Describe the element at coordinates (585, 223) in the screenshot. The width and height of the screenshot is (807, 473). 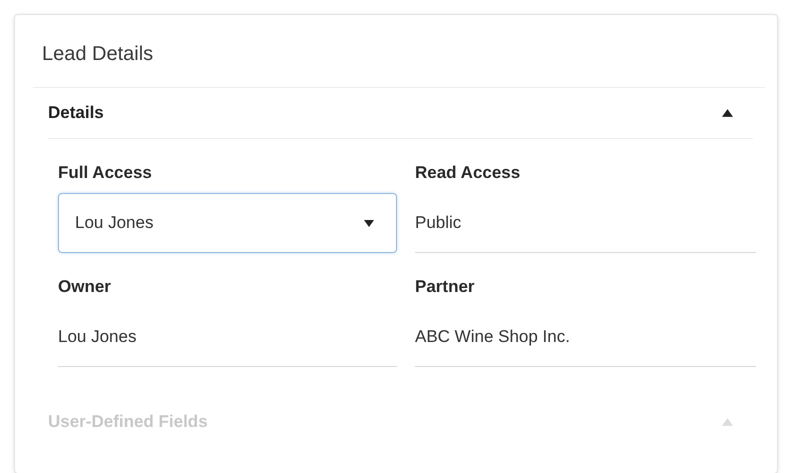
I see `input-field: Public` at that location.